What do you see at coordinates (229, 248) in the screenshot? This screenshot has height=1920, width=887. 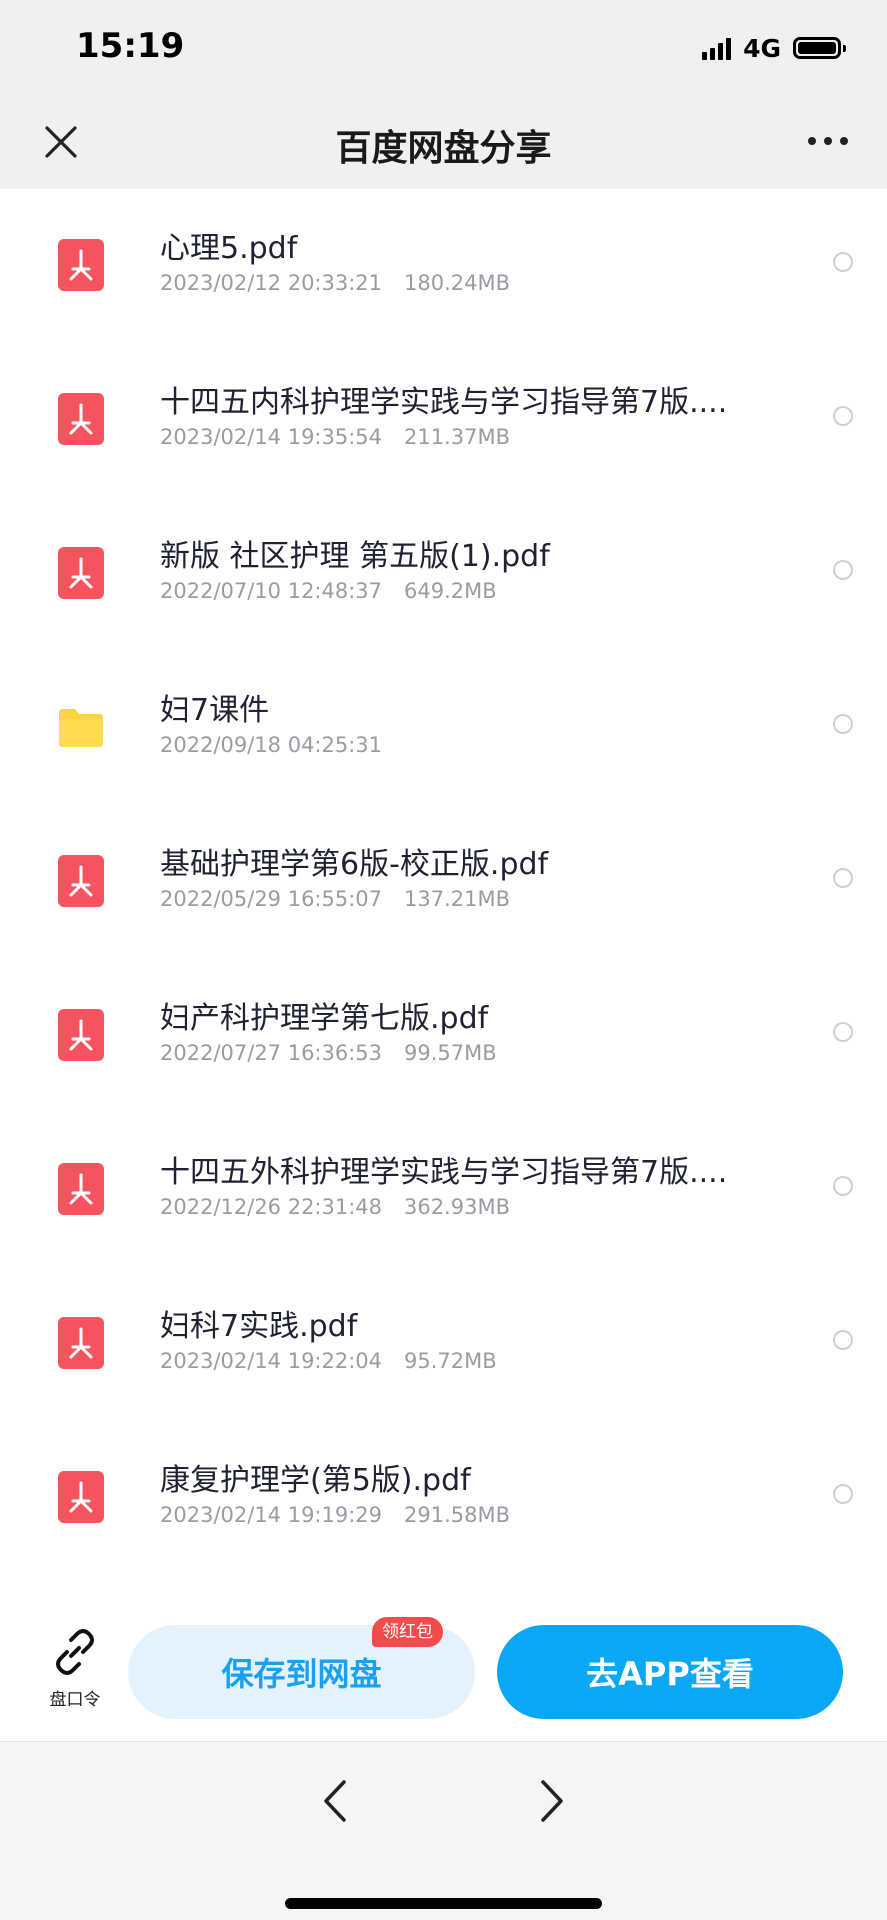 I see `file-name: 心理5.pdf` at bounding box center [229, 248].